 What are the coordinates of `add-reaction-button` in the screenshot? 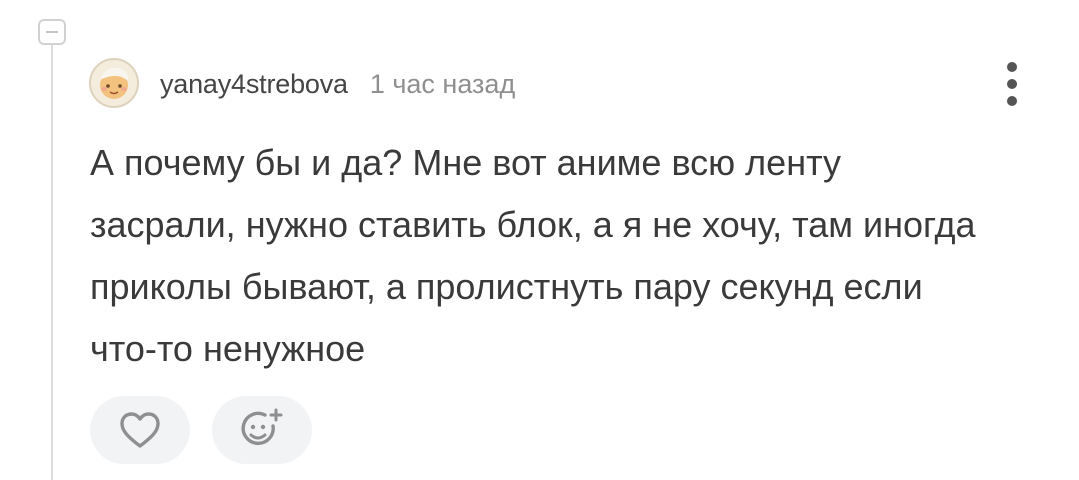 It's located at (262, 430).